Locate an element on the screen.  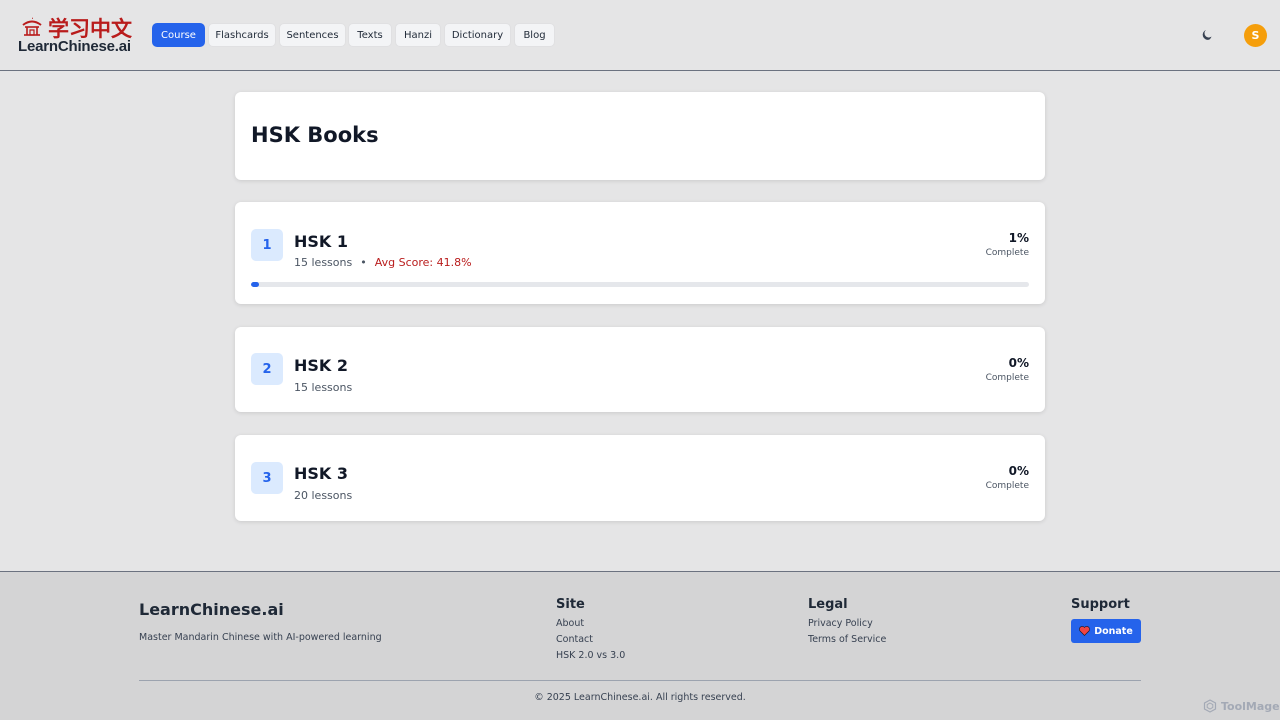
watermark-text: ToolMage is located at coordinates (1250, 706).